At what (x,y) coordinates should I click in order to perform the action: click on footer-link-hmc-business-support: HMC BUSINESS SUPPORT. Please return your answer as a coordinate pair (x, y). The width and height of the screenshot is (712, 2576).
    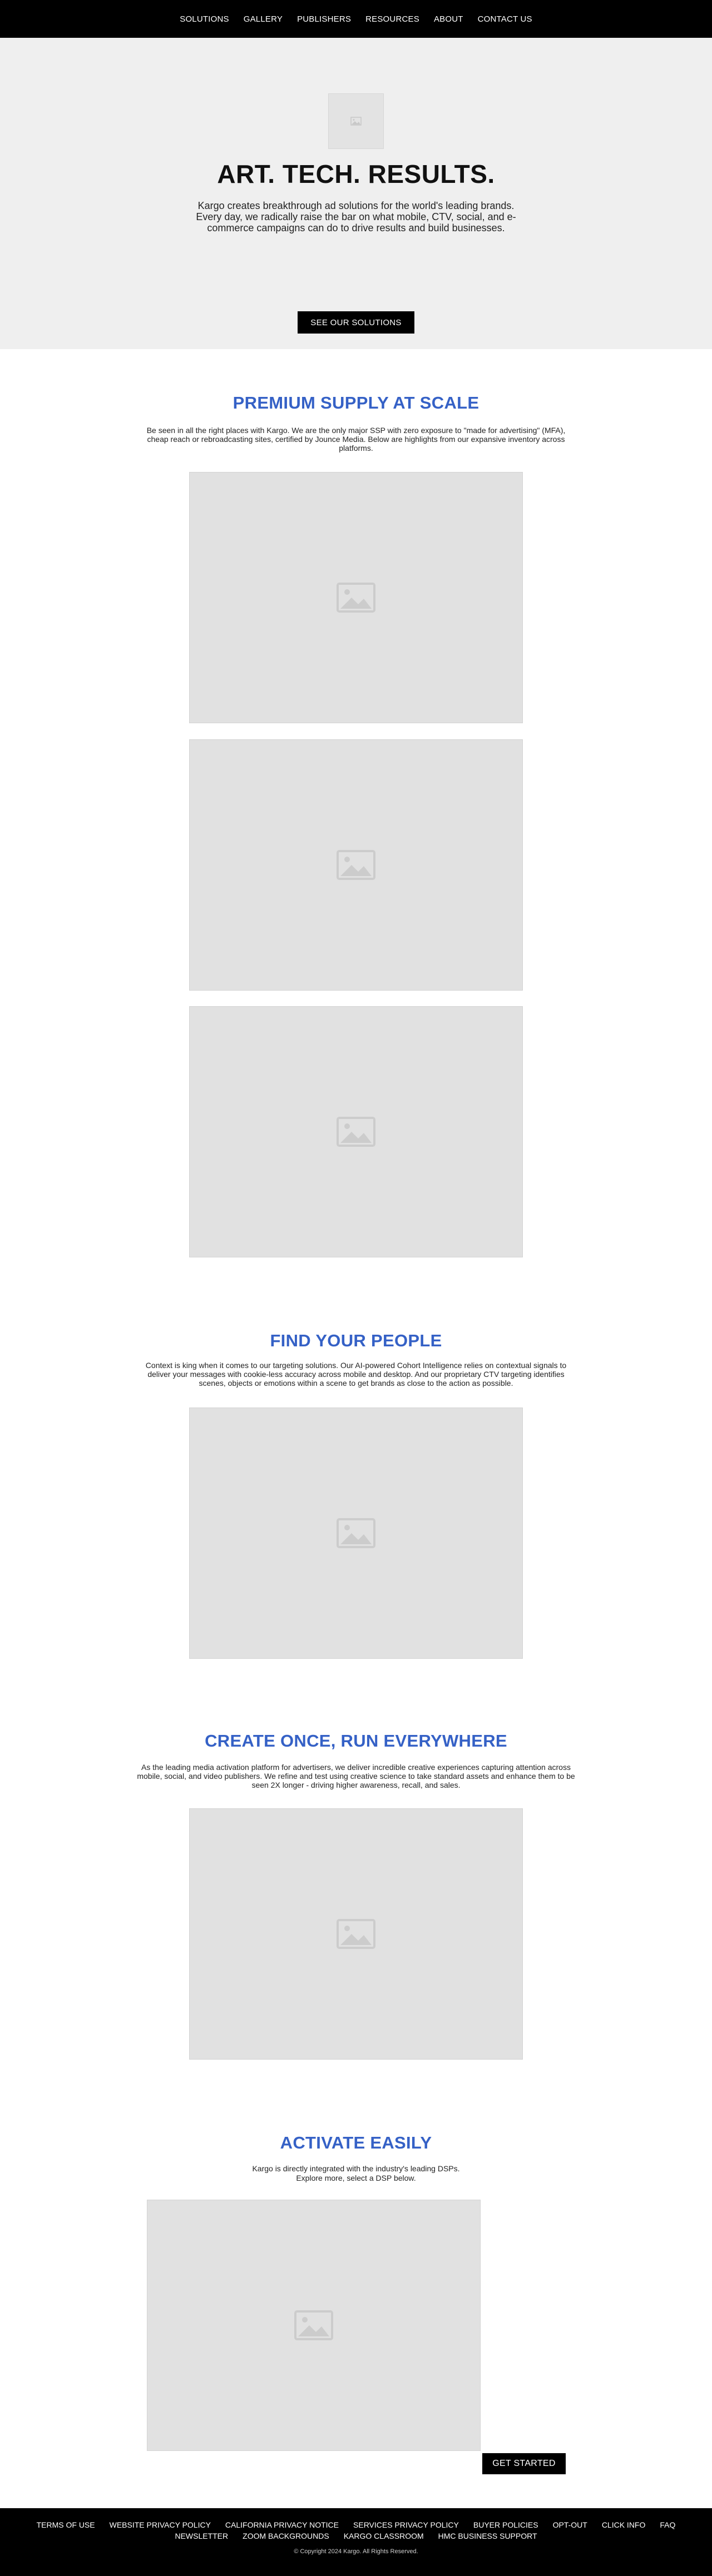
    Looking at the image, I should click on (487, 2536).